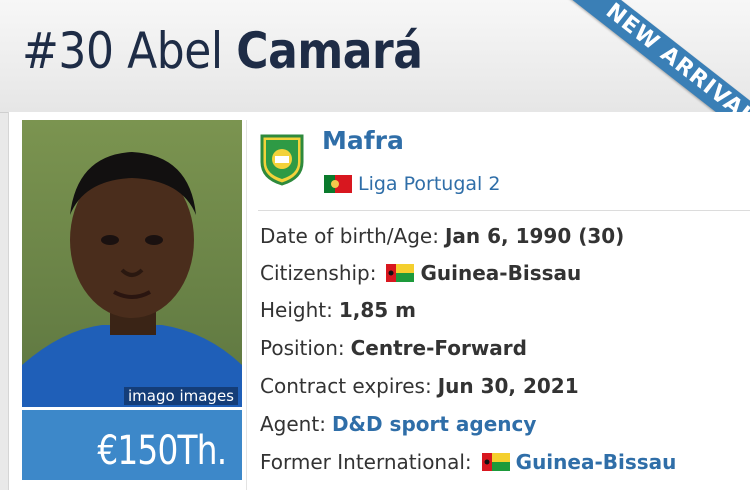 The image size is (750, 490). What do you see at coordinates (181, 396) in the screenshot?
I see `photo-credit: imago images` at bounding box center [181, 396].